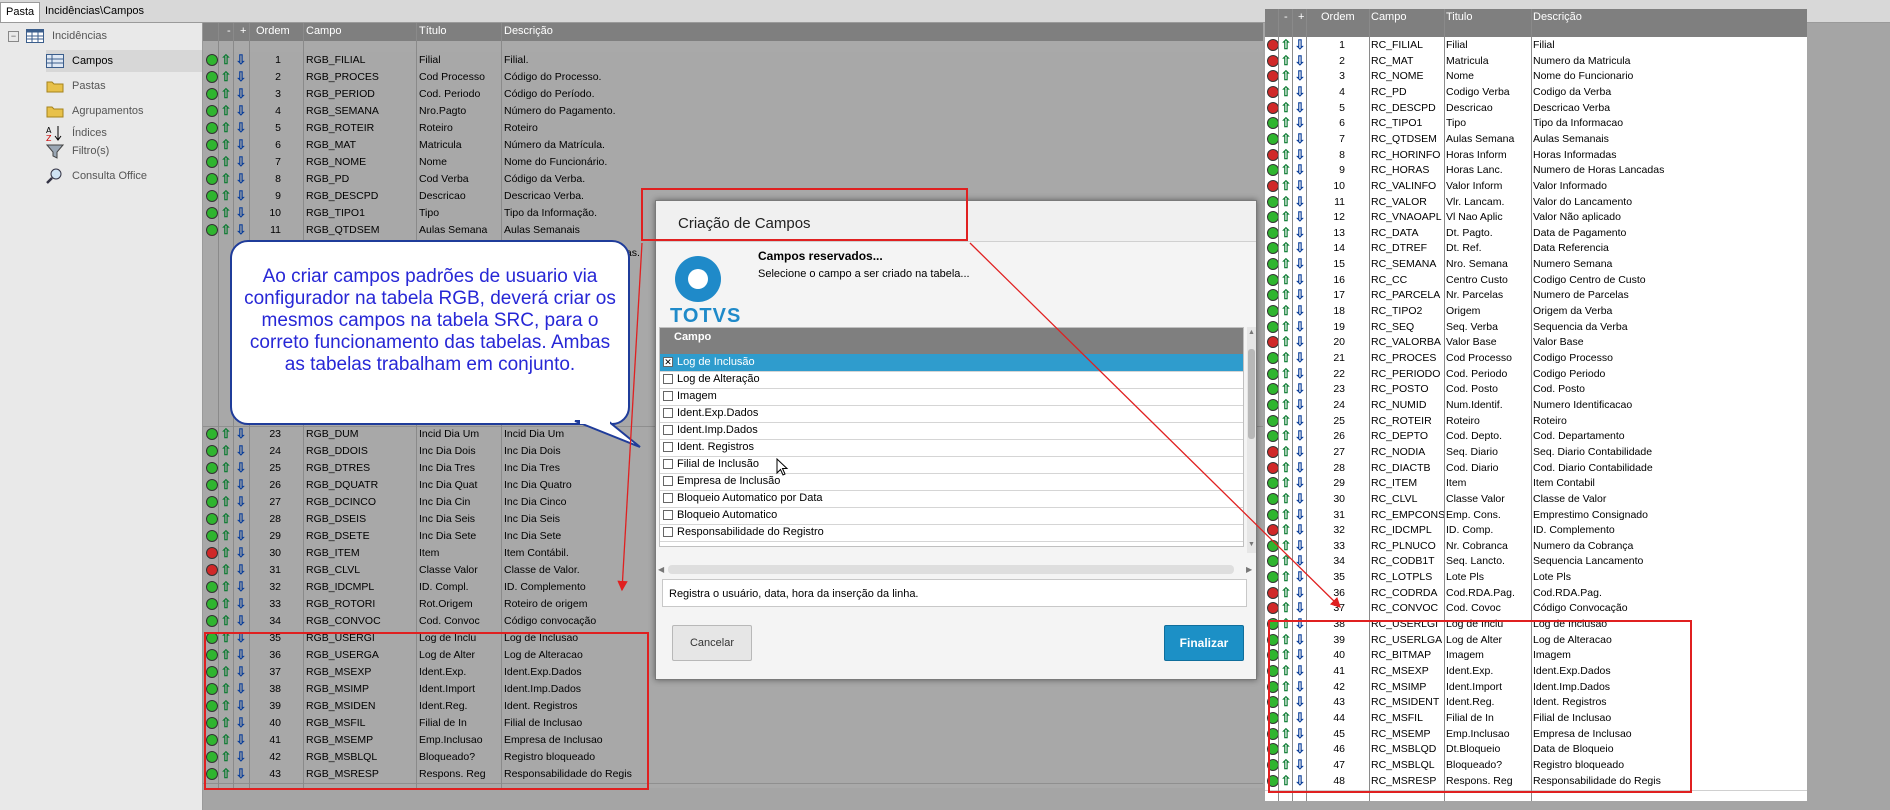 Image resolution: width=1890 pixels, height=810 pixels. I want to click on highlight-dialog-title, so click(804, 214).